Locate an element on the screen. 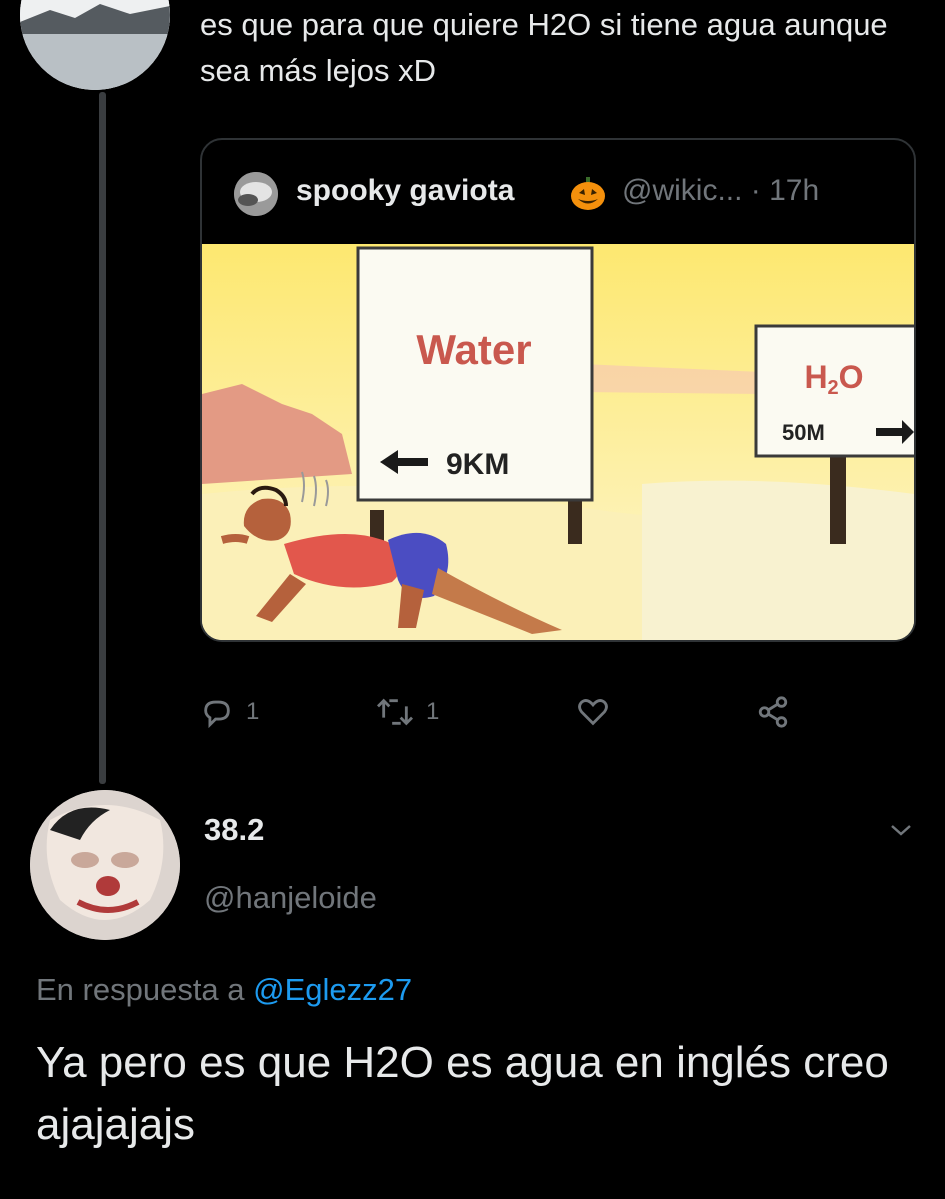 This screenshot has height=1199, width=945. tweet-action-bar: 1 1 is located at coordinates (556, 715).